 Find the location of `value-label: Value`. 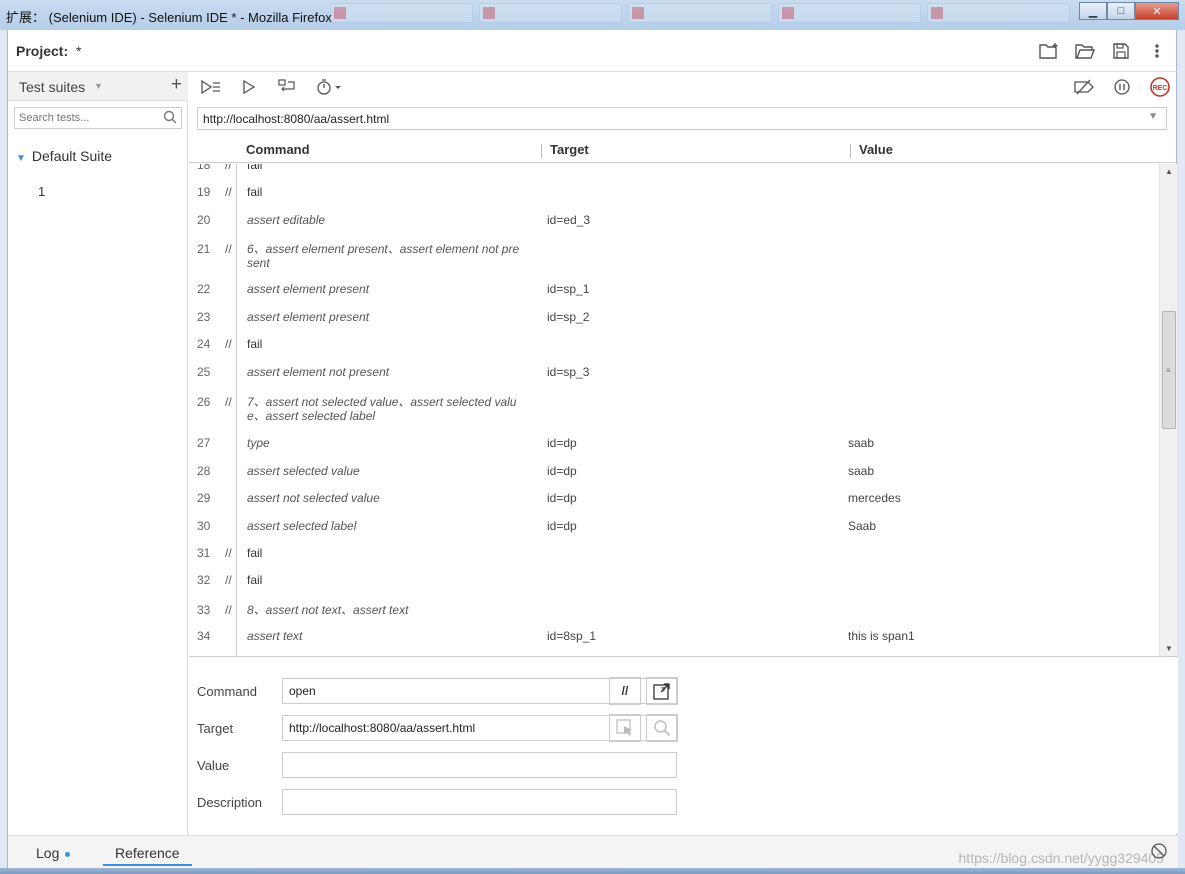

value-label: Value is located at coordinates (213, 765).